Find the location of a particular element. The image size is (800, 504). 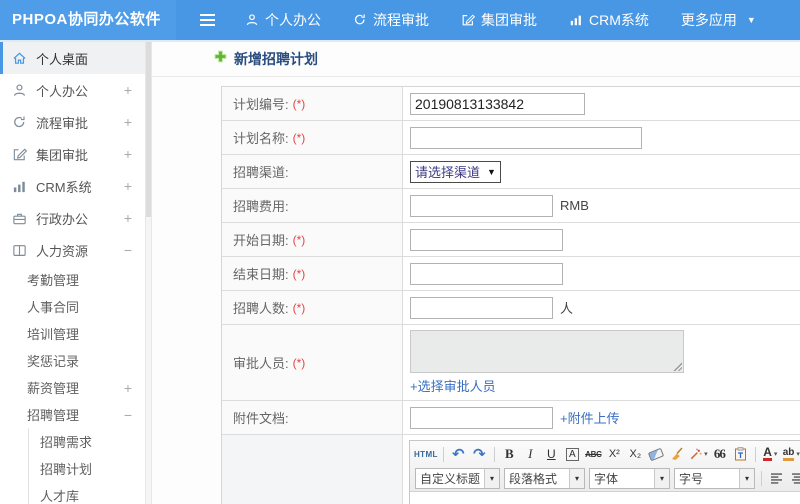

blockquote-button: 66 is located at coordinates (719, 454).